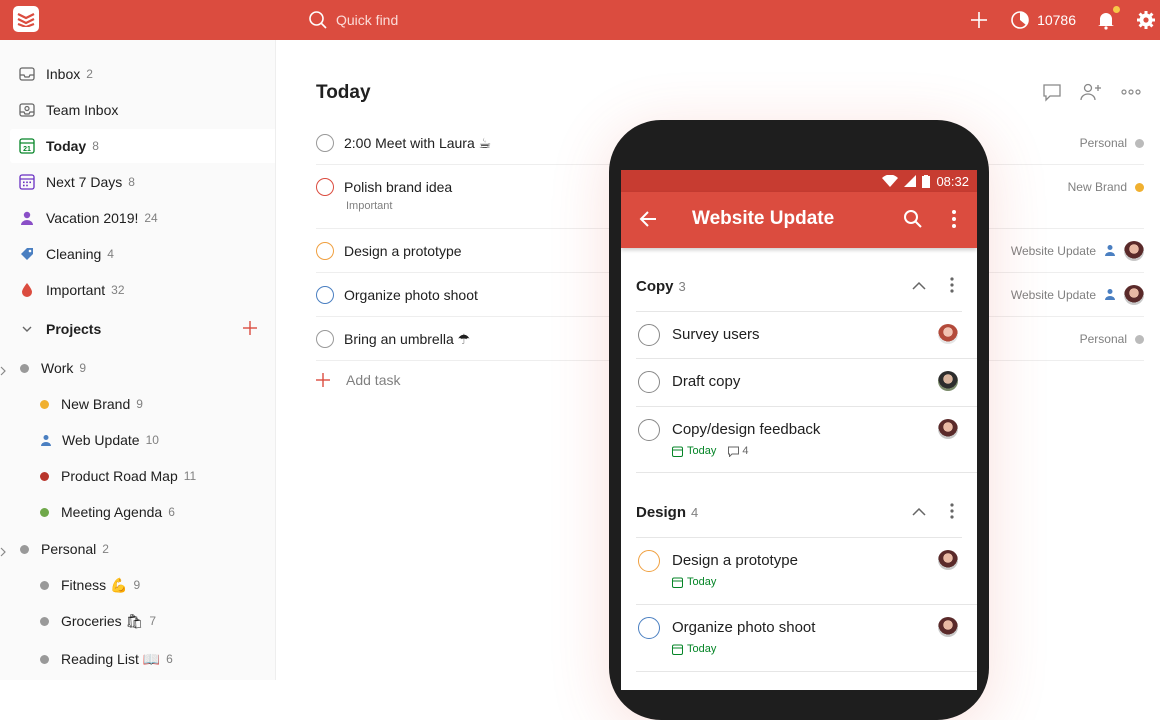  Describe the element at coordinates (411, 295) in the screenshot. I see `task-title: Organize photo shoot` at that location.